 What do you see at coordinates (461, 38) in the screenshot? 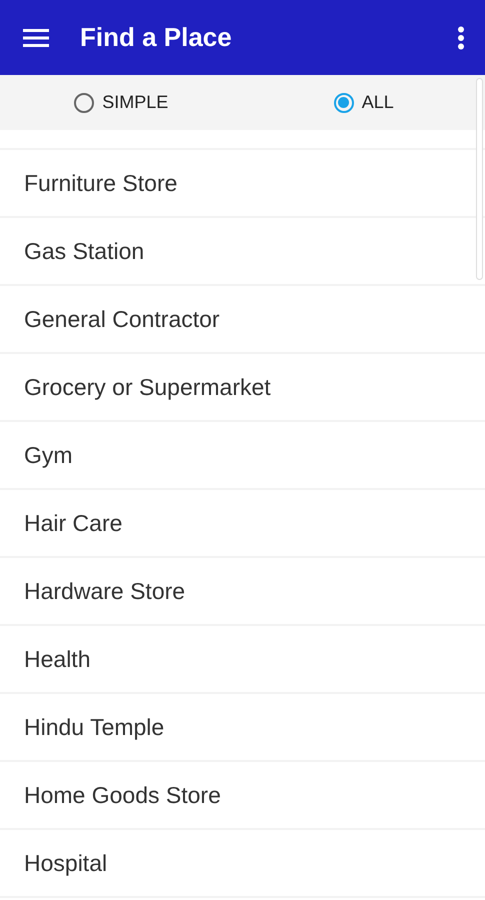
I see `more-options-icon` at bounding box center [461, 38].